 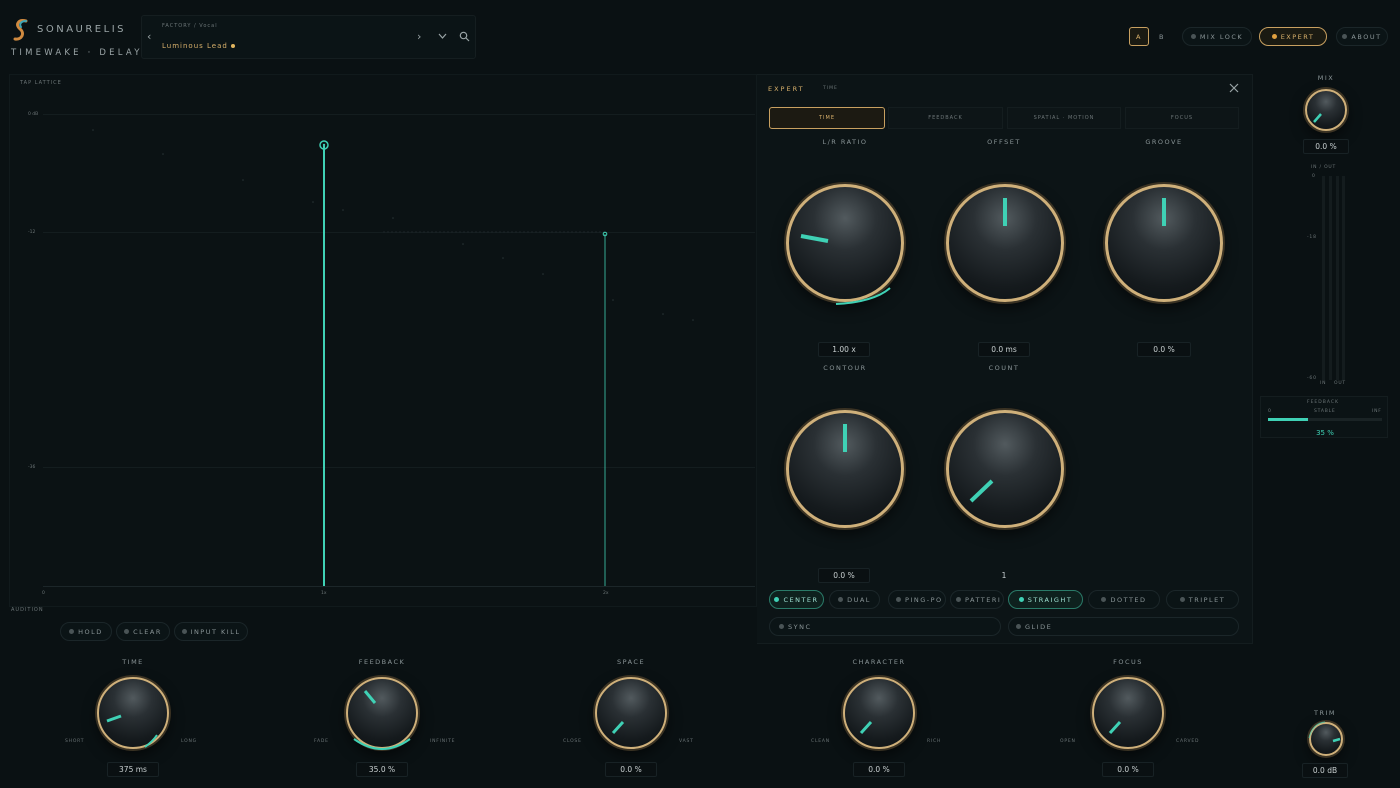 I want to click on character-indicator, so click(x=866, y=727).